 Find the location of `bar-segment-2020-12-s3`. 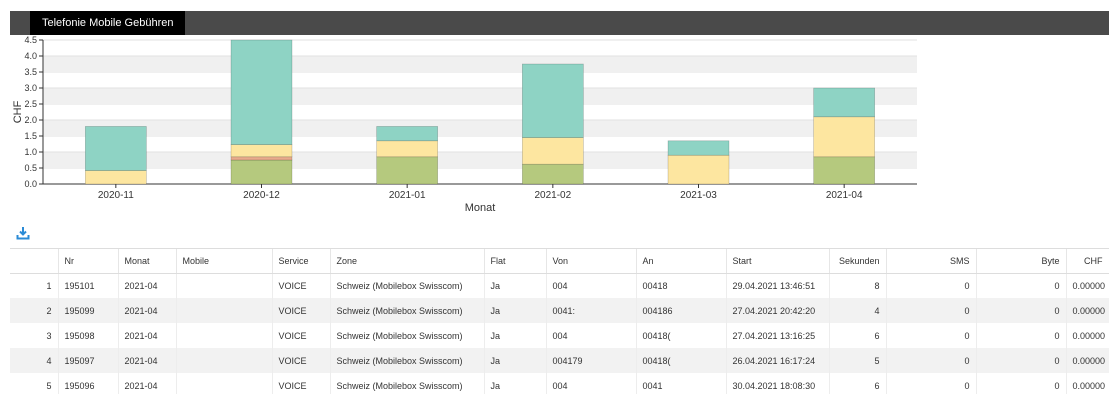

bar-segment-2020-12-s3 is located at coordinates (261, 92).